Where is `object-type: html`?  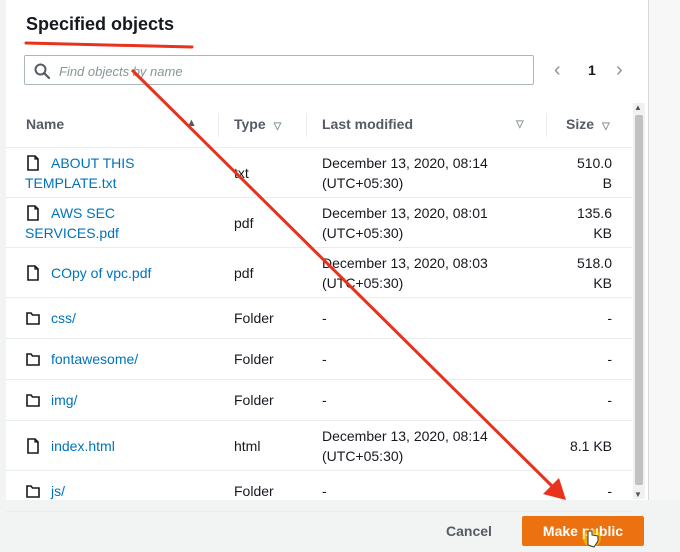 object-type: html is located at coordinates (247, 445).